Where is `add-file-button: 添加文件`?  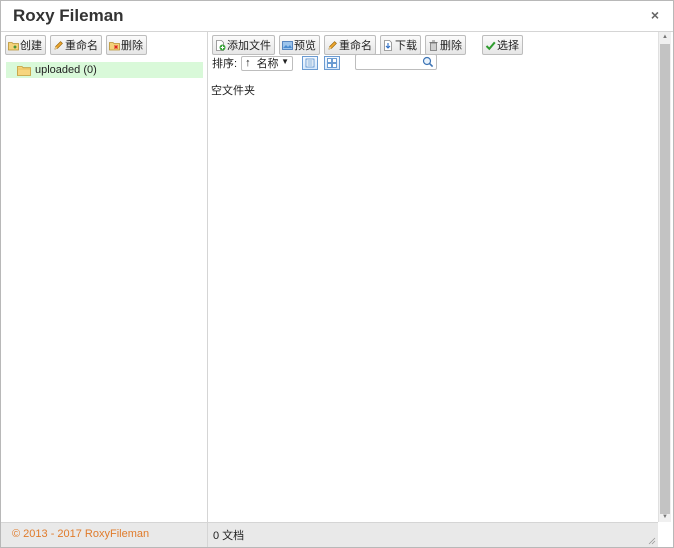
add-file-button: 添加文件 is located at coordinates (243, 45).